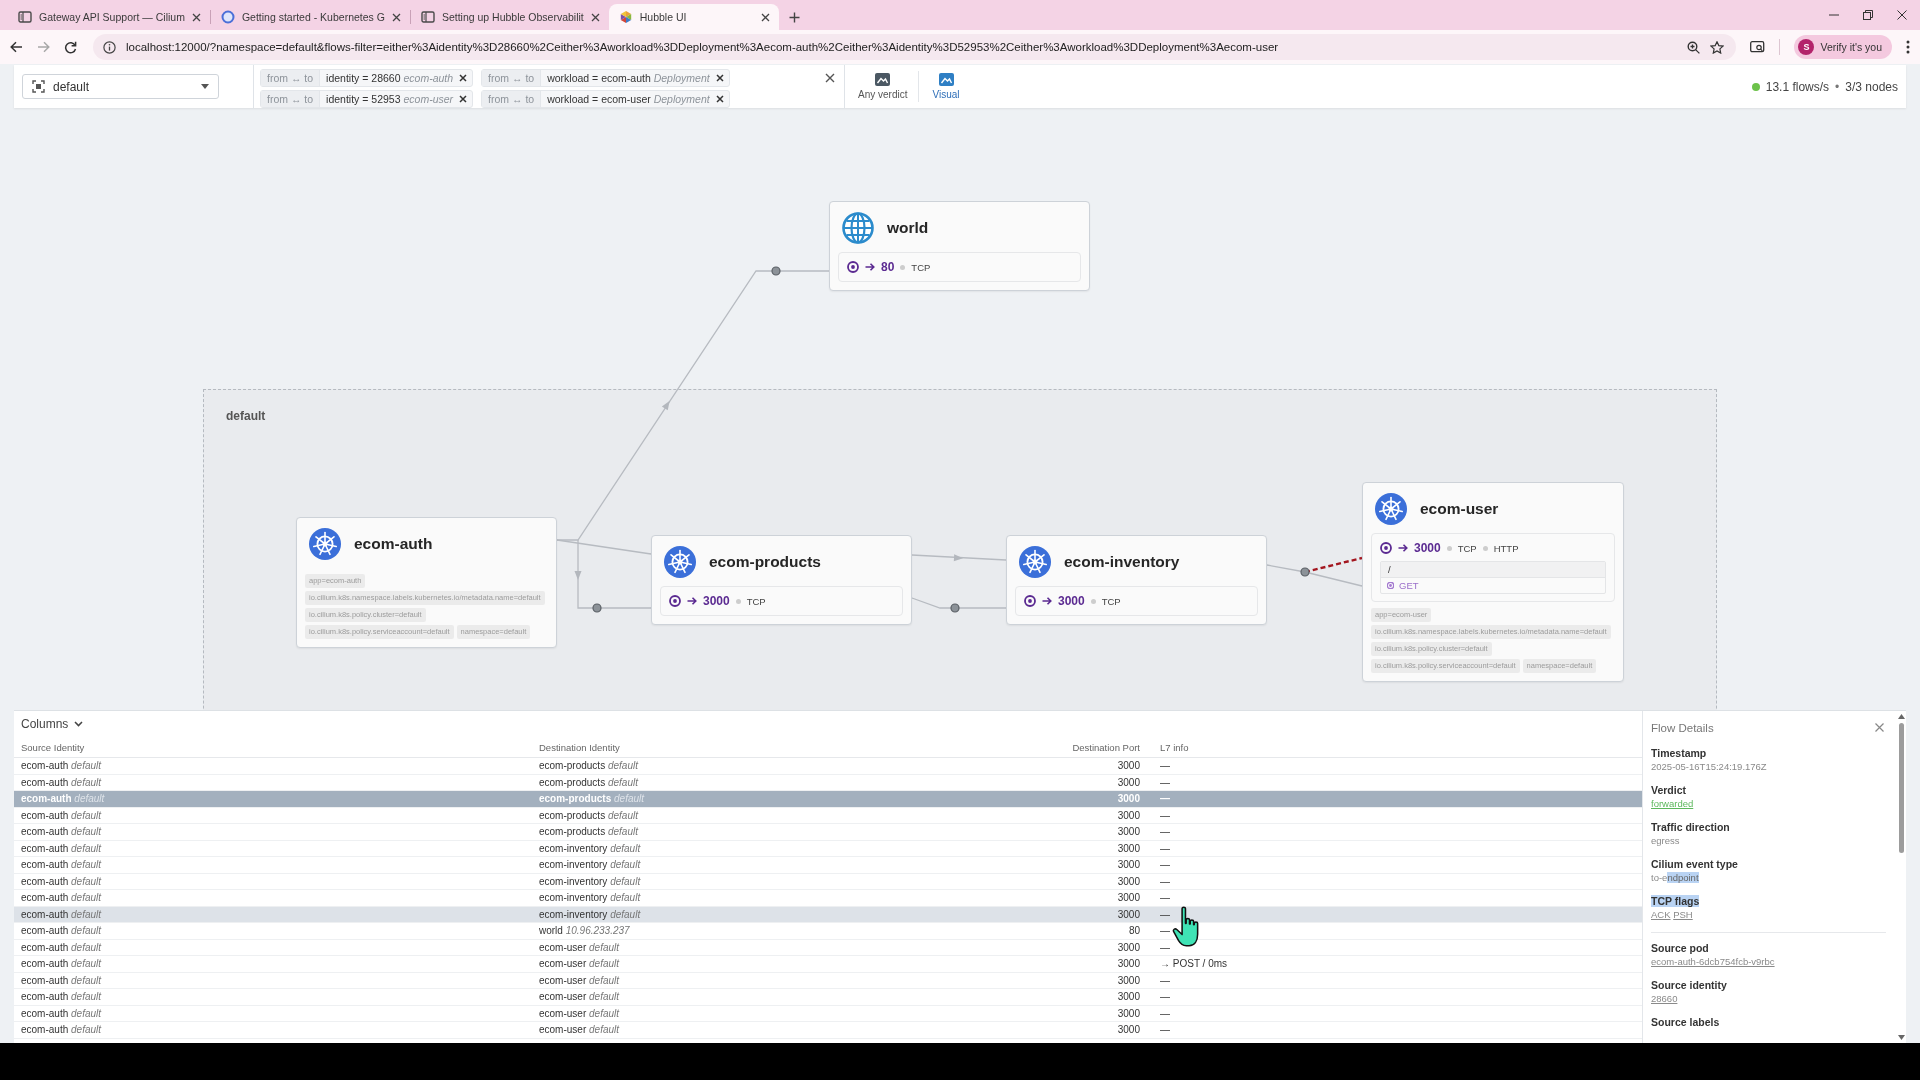 The width and height of the screenshot is (1920, 1080). I want to click on star-icon, so click(1717, 47).